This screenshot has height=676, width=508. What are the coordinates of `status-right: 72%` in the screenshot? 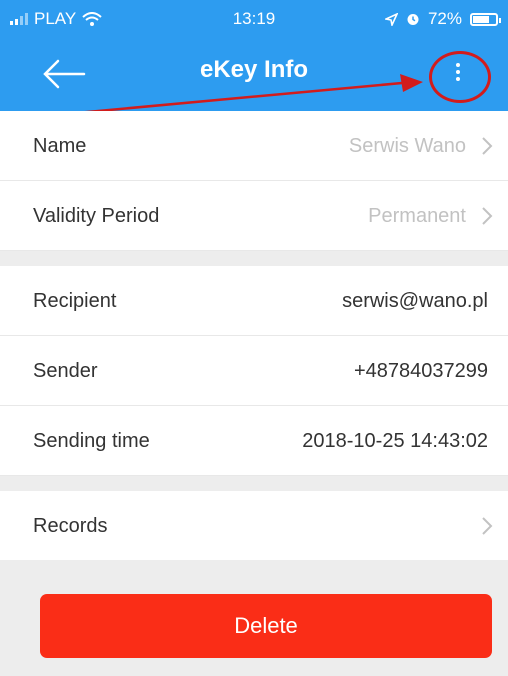 It's located at (442, 19).